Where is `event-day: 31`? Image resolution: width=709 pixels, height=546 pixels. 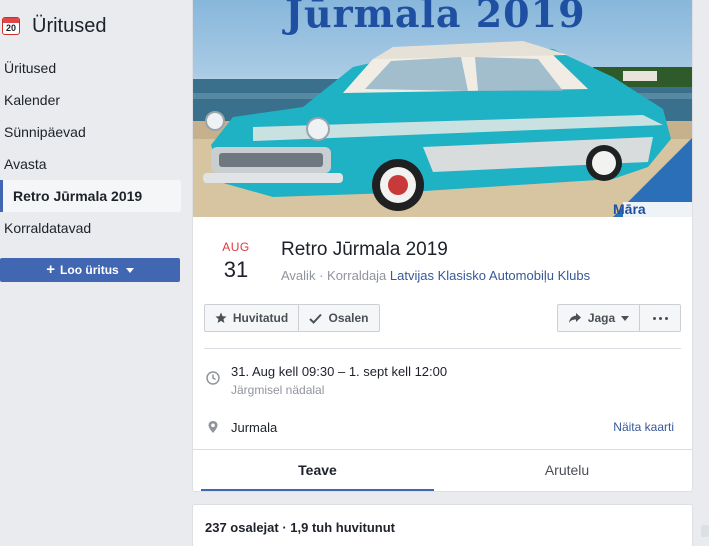
event-day: 31 is located at coordinates (236, 269).